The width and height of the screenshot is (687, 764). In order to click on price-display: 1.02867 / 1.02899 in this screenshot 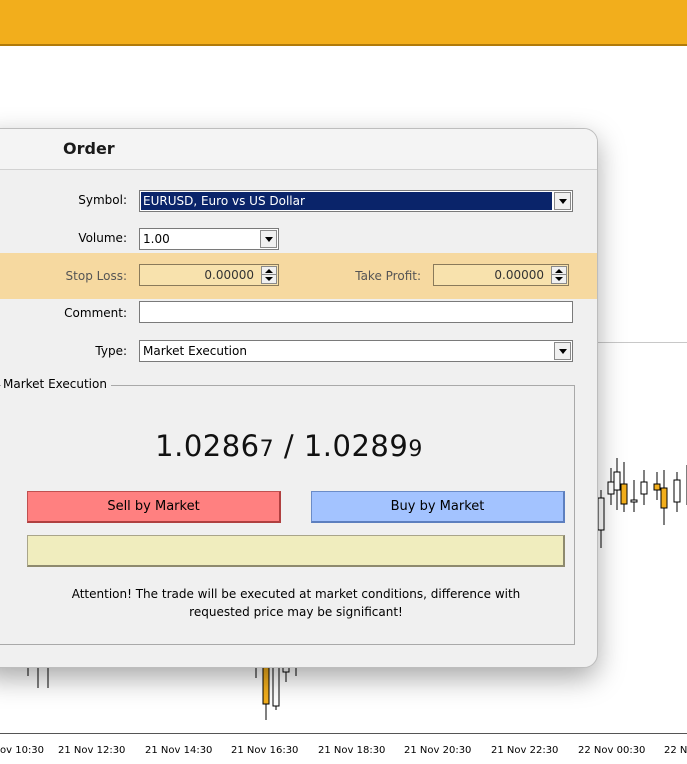, I will do `click(298, 446)`.